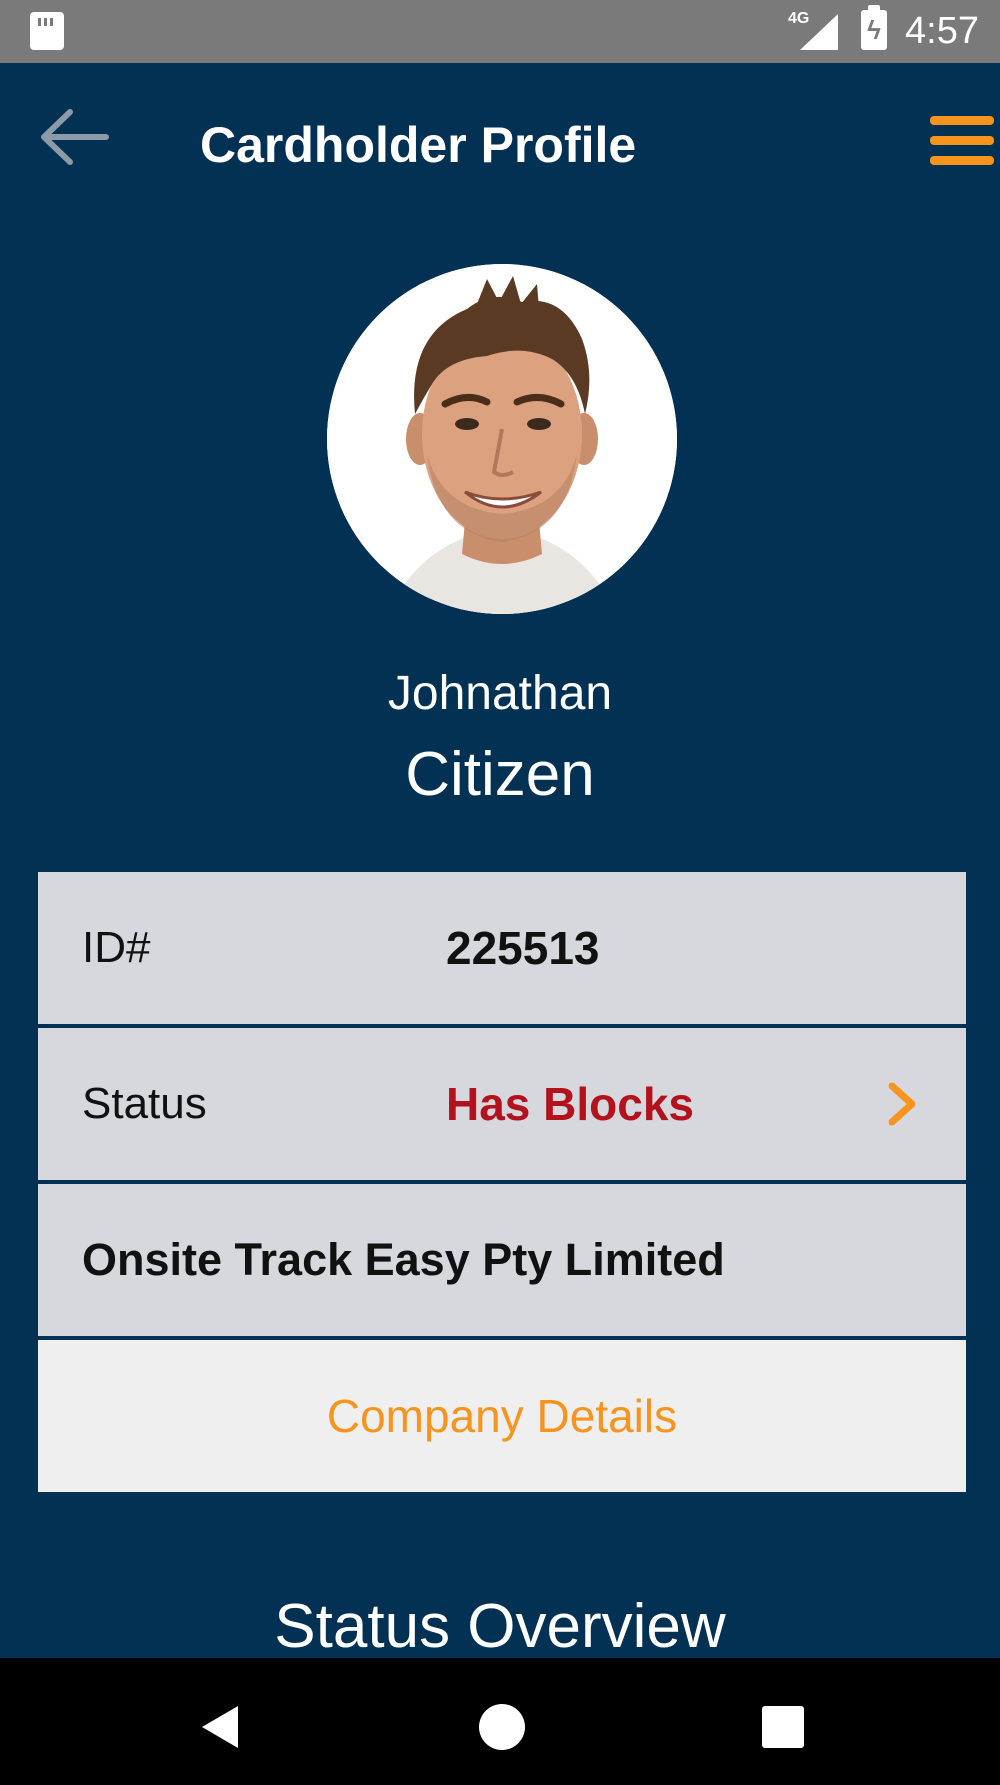 This screenshot has height=1785, width=1000. I want to click on status-overview-heading: Status Overview, so click(500, 1626).